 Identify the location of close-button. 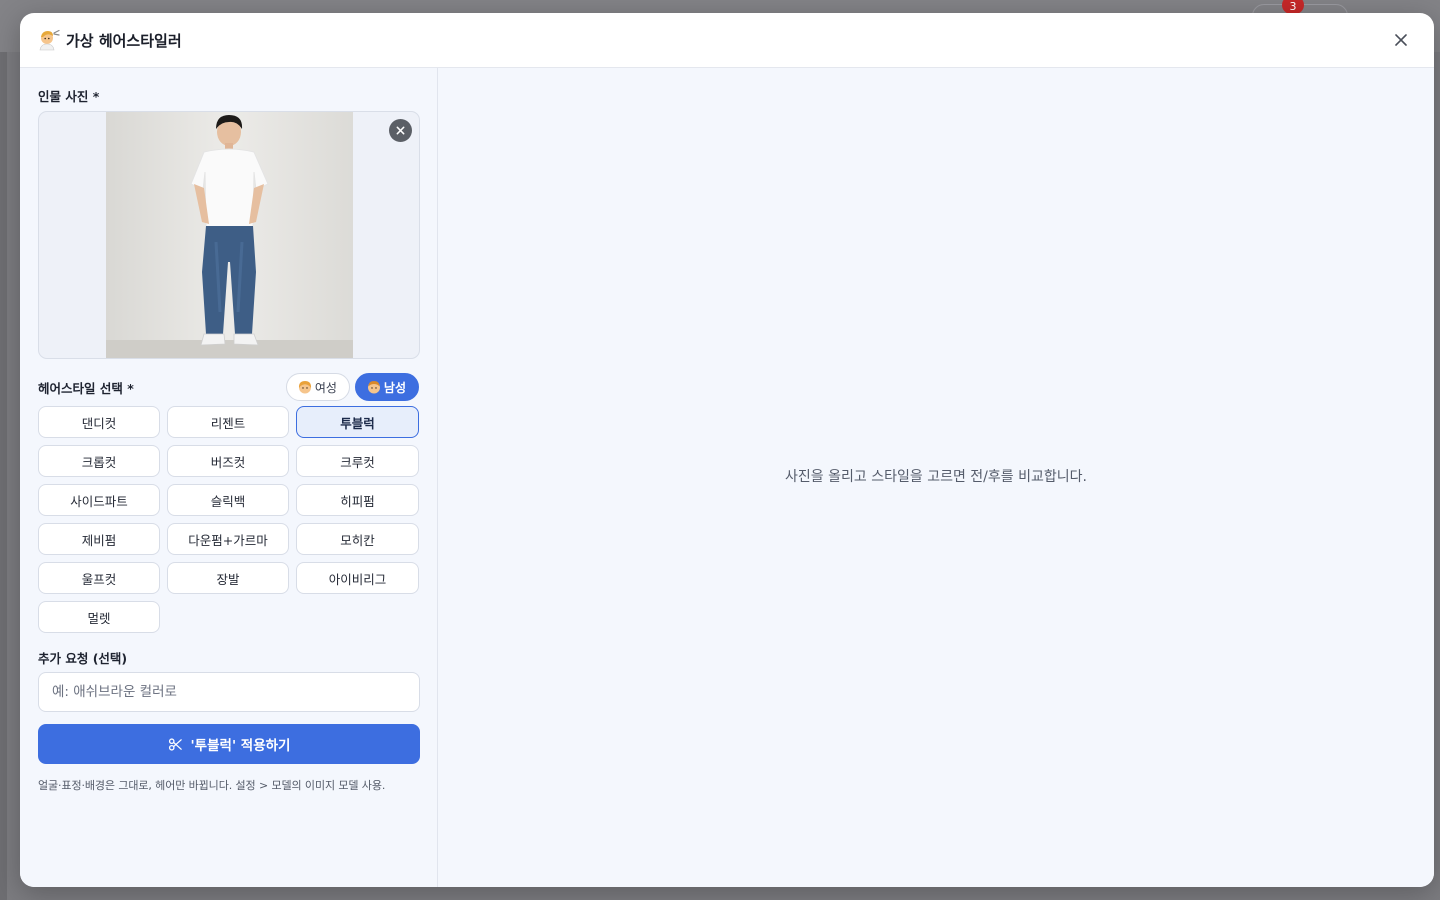
(1401, 40).